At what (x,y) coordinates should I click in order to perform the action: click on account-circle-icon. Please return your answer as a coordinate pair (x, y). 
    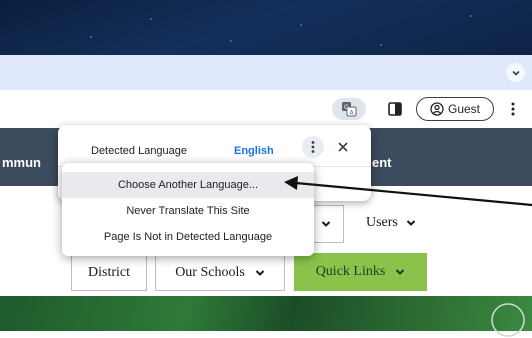
    Looking at the image, I should click on (437, 109).